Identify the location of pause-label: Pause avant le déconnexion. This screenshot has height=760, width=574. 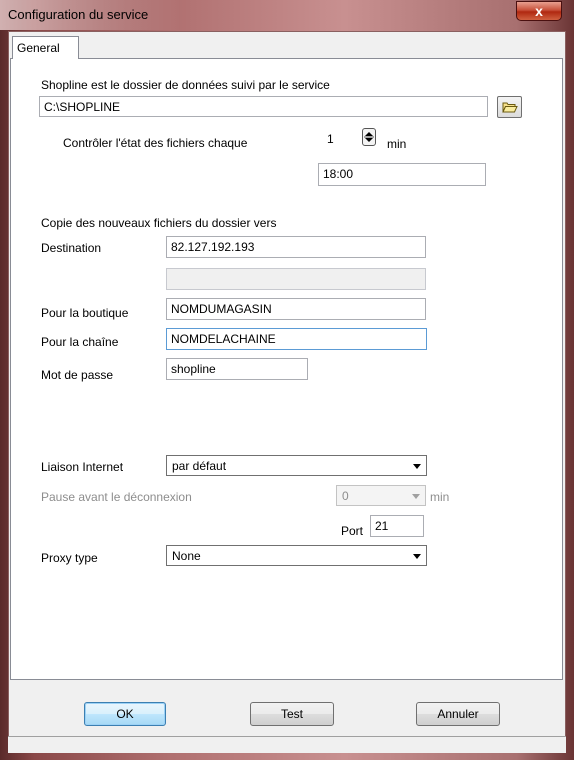
(116, 497).